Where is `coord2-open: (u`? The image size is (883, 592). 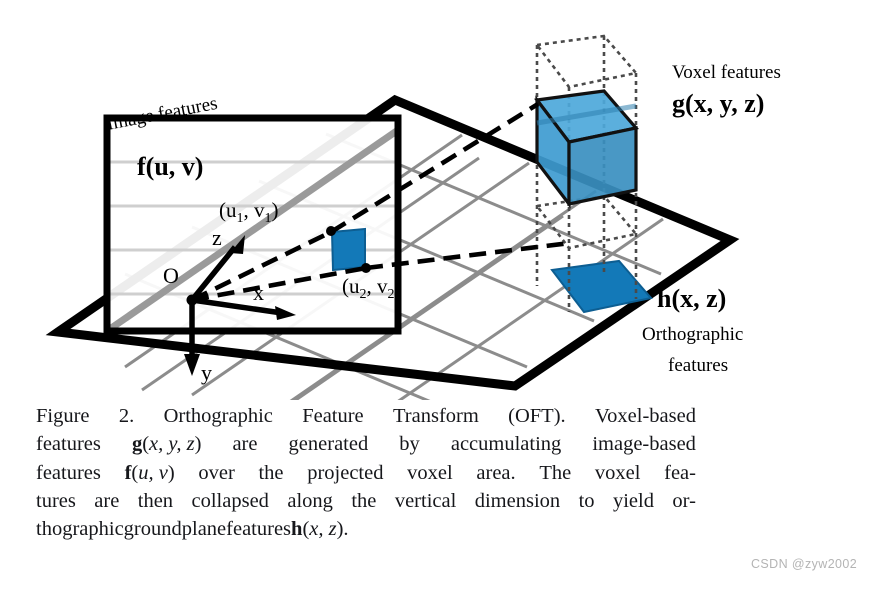 coord2-open: (u is located at coordinates (351, 286).